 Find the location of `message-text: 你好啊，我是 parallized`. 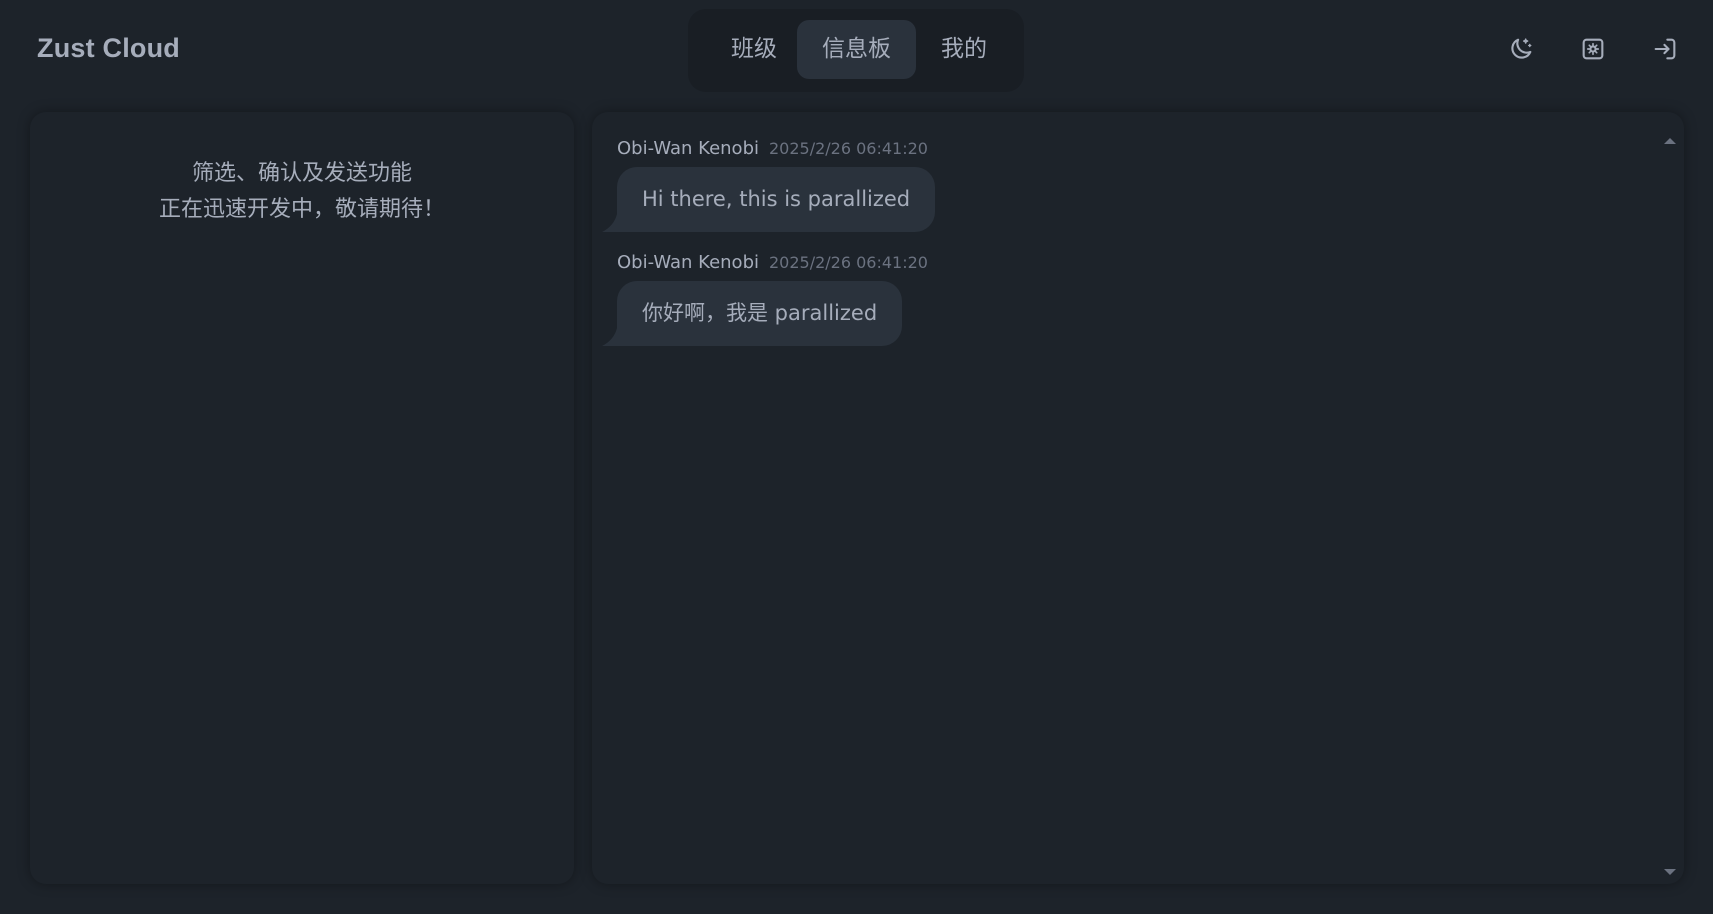

message-text: 你好啊，我是 parallized is located at coordinates (760, 313).